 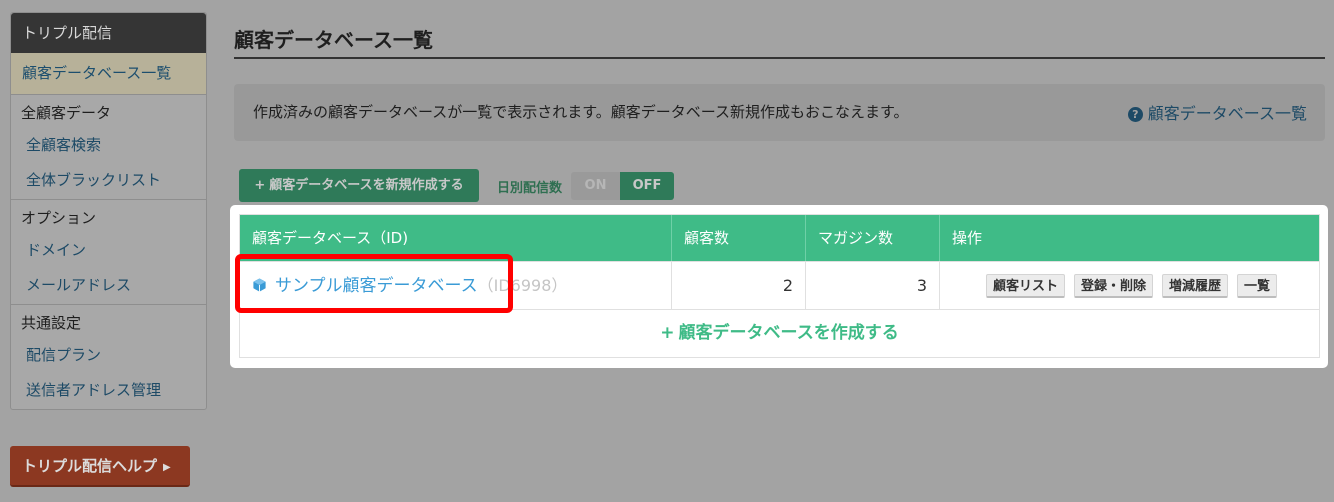 I want to click on magazine-count: 3, so click(x=873, y=285).